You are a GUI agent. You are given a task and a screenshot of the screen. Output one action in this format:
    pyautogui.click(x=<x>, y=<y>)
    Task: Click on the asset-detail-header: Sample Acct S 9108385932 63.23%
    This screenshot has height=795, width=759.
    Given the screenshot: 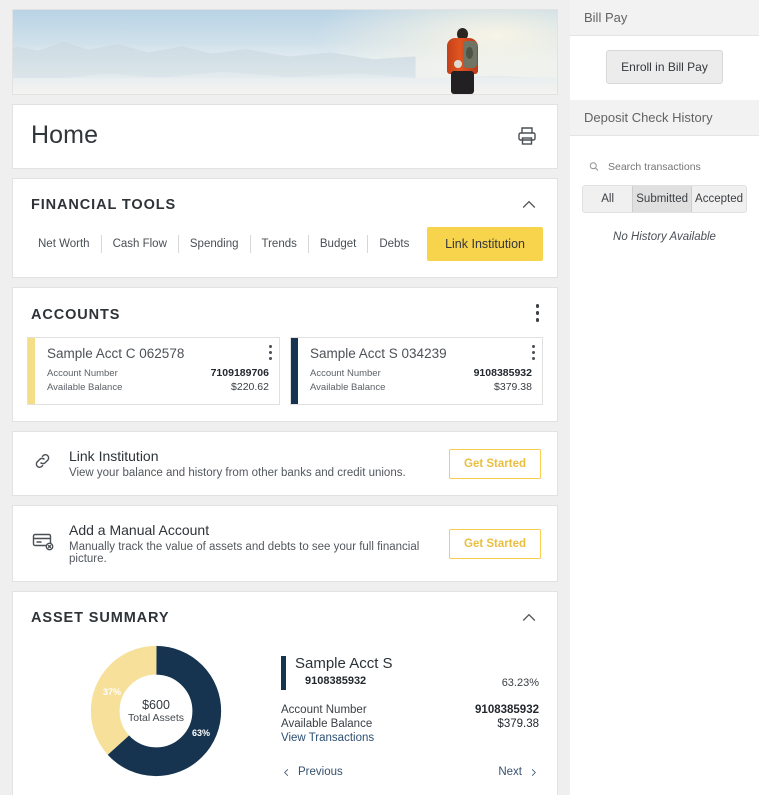 What is the action you would take?
    pyautogui.click(x=410, y=673)
    